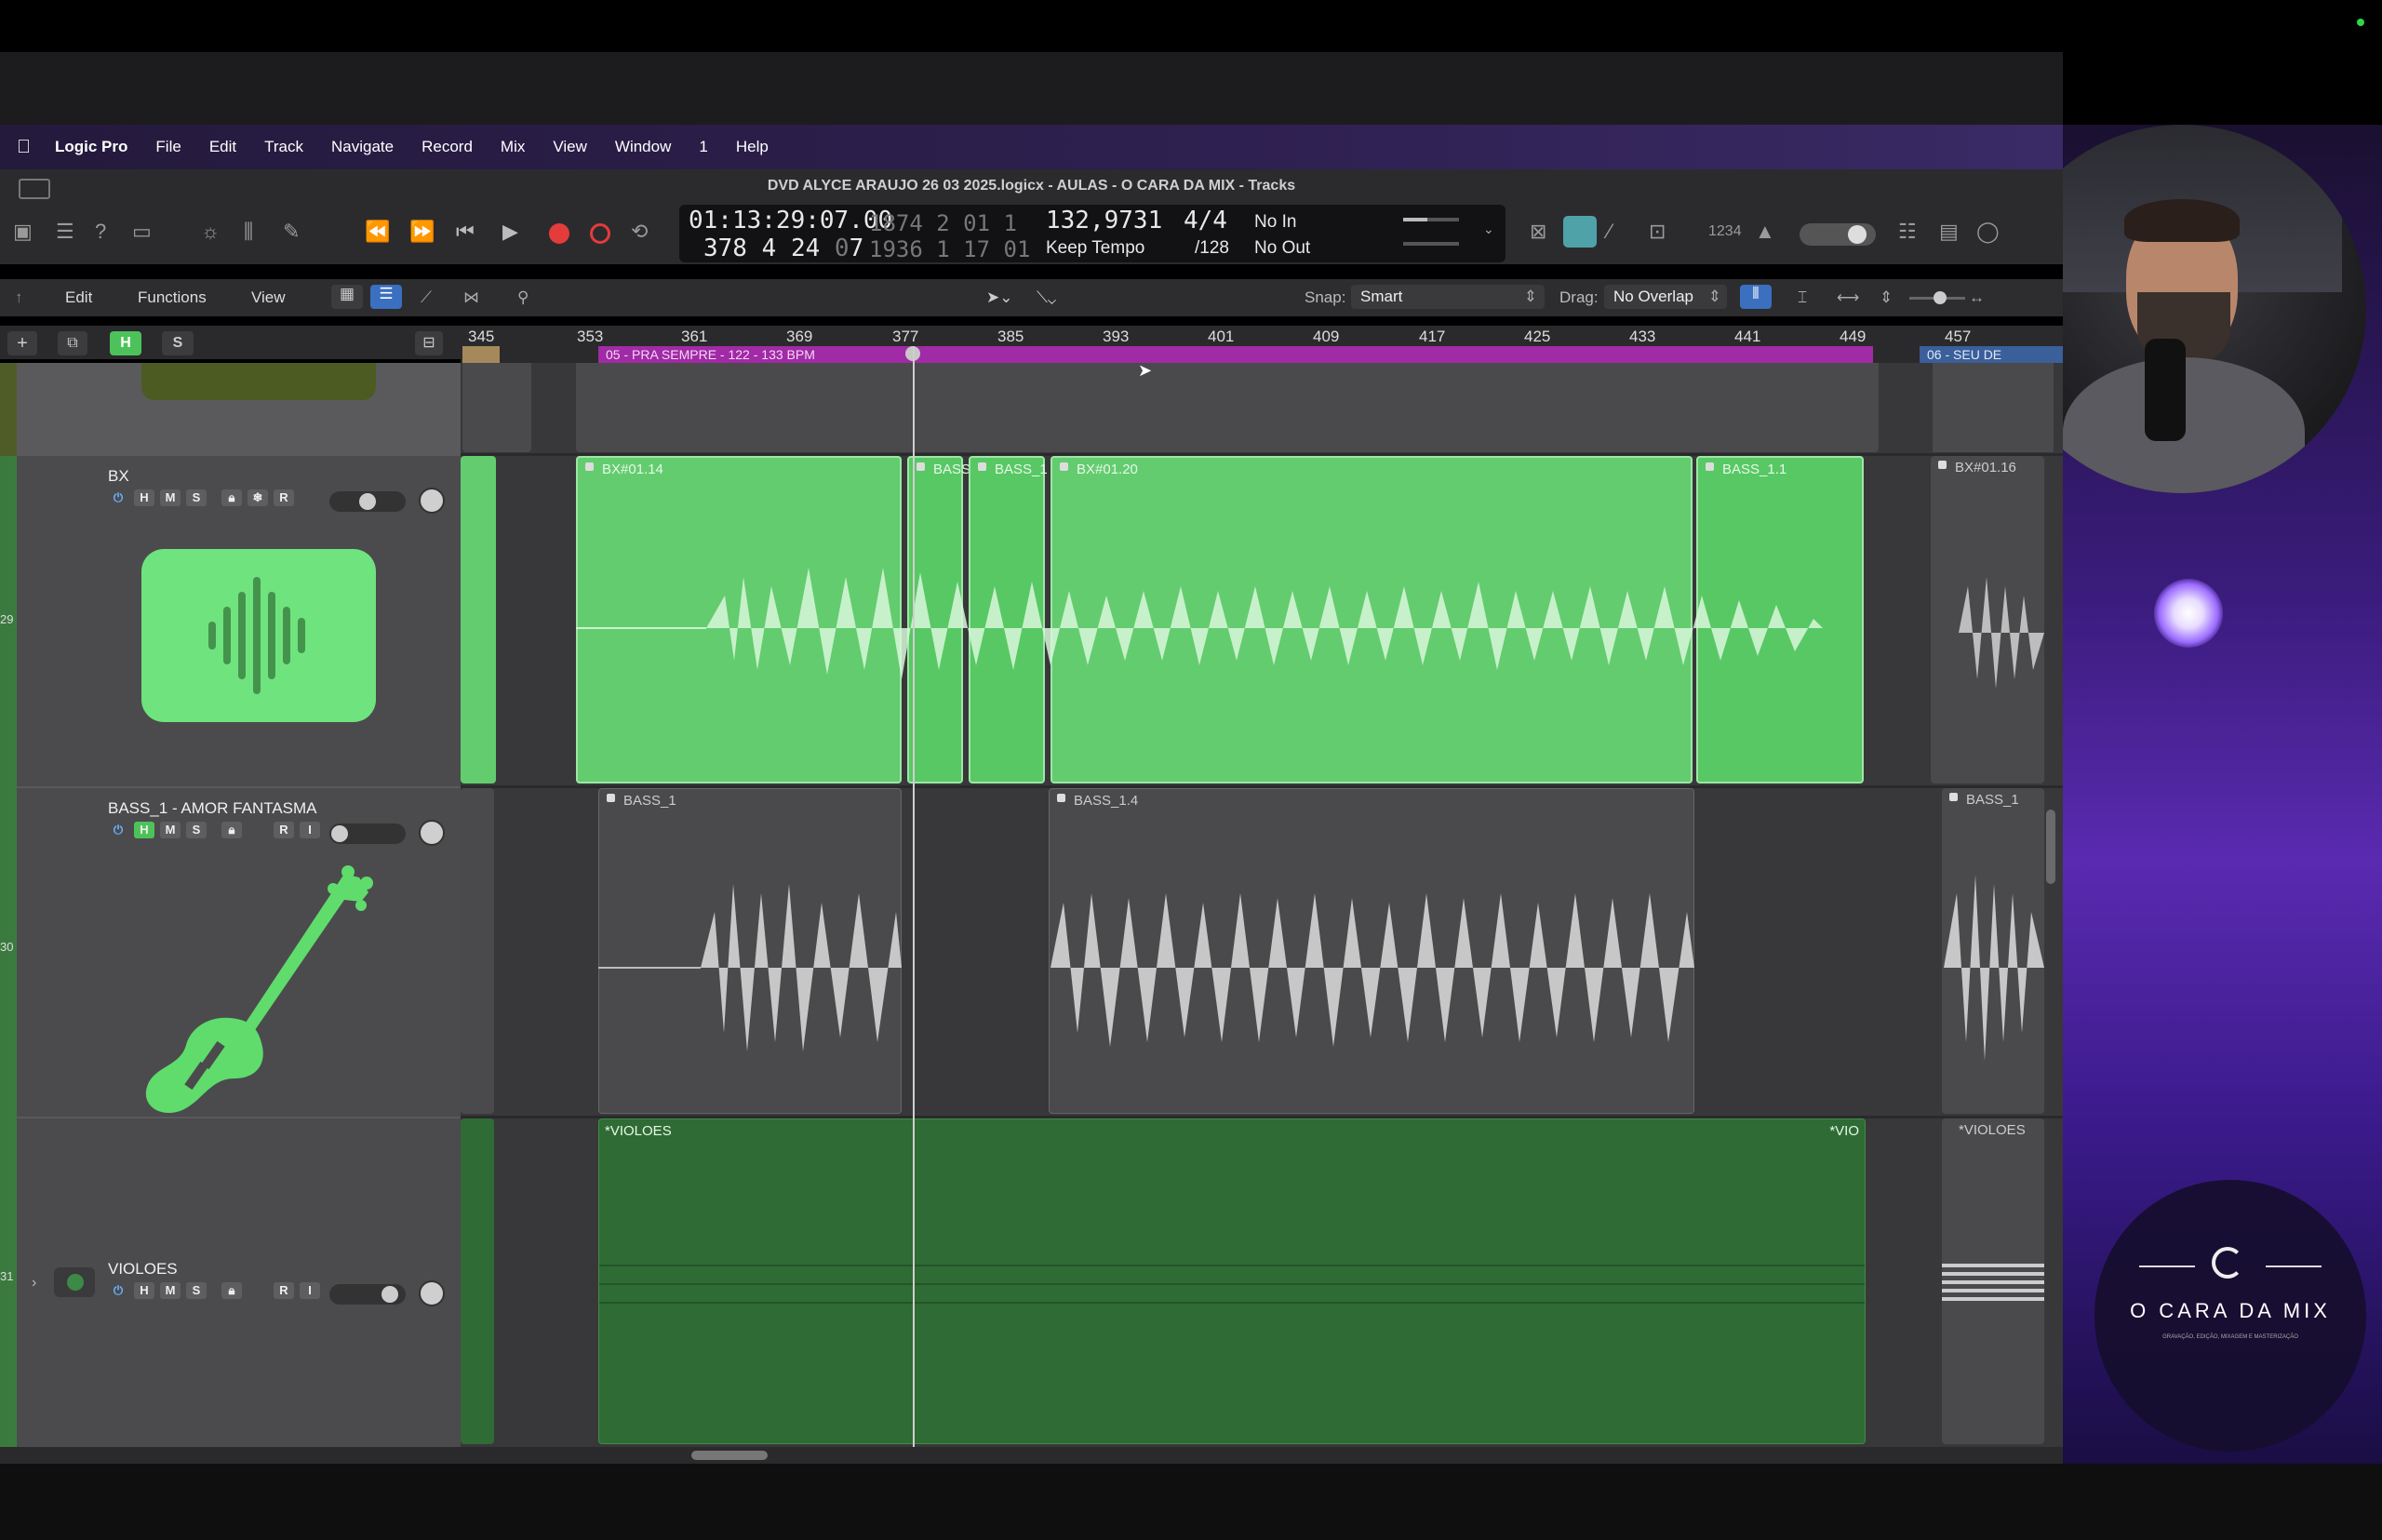  I want to click on input-monitor-button: I, so click(310, 830).